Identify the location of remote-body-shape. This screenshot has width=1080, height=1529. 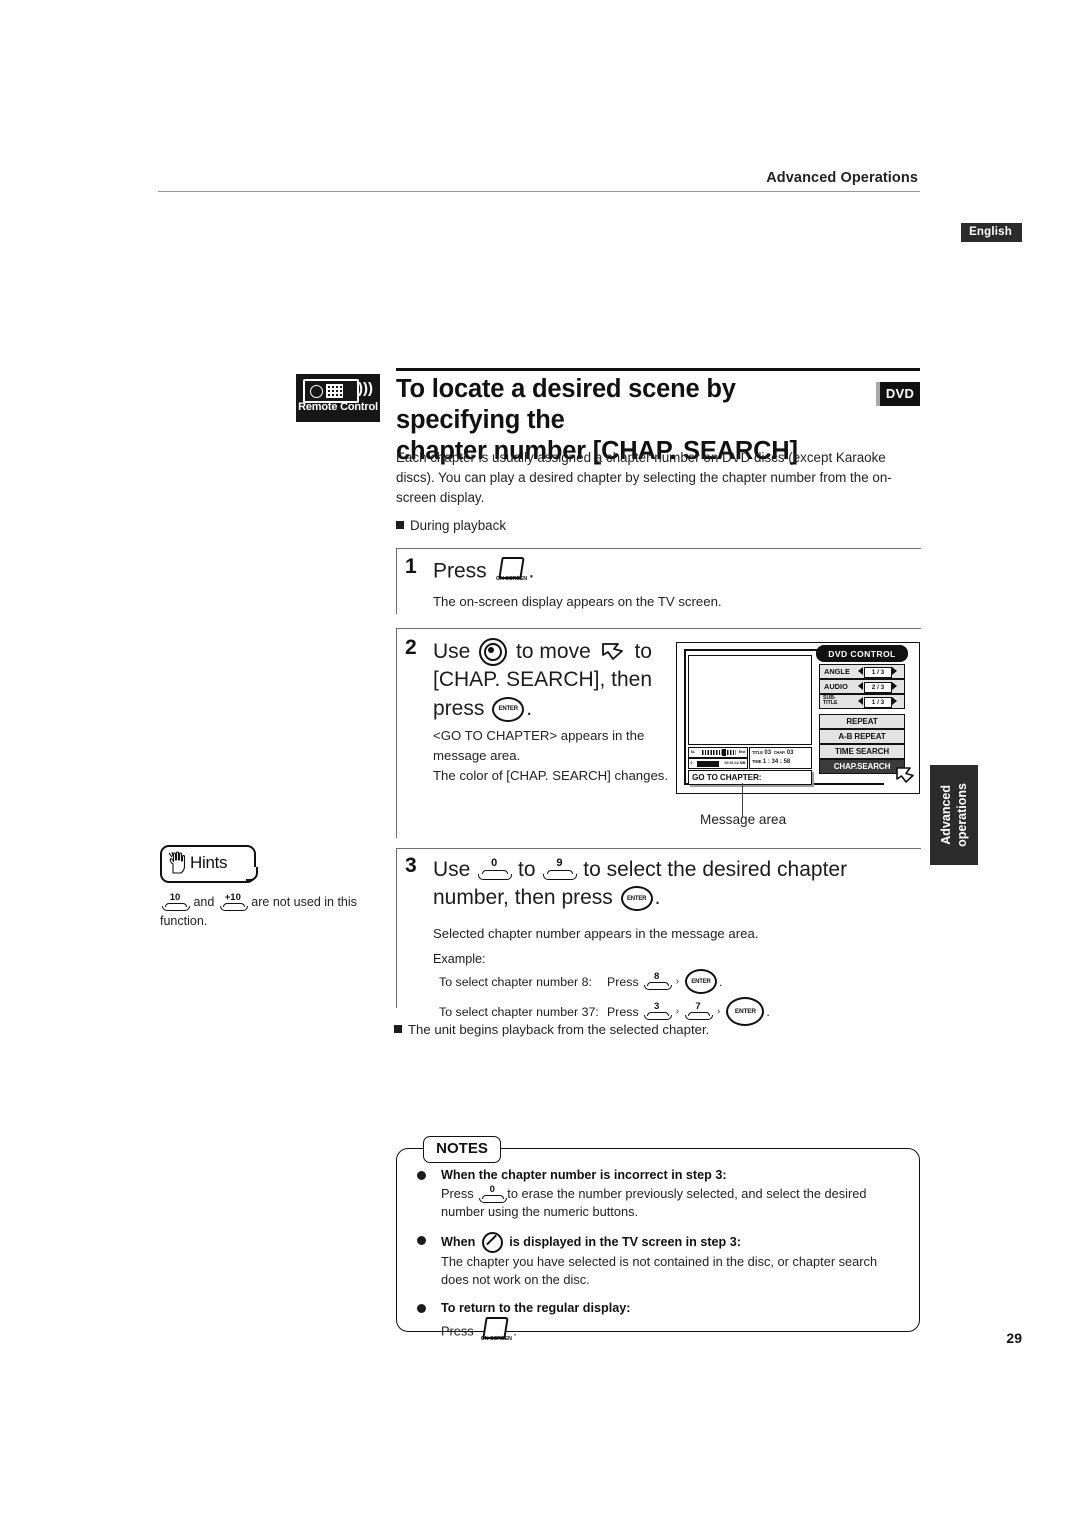
(331, 391).